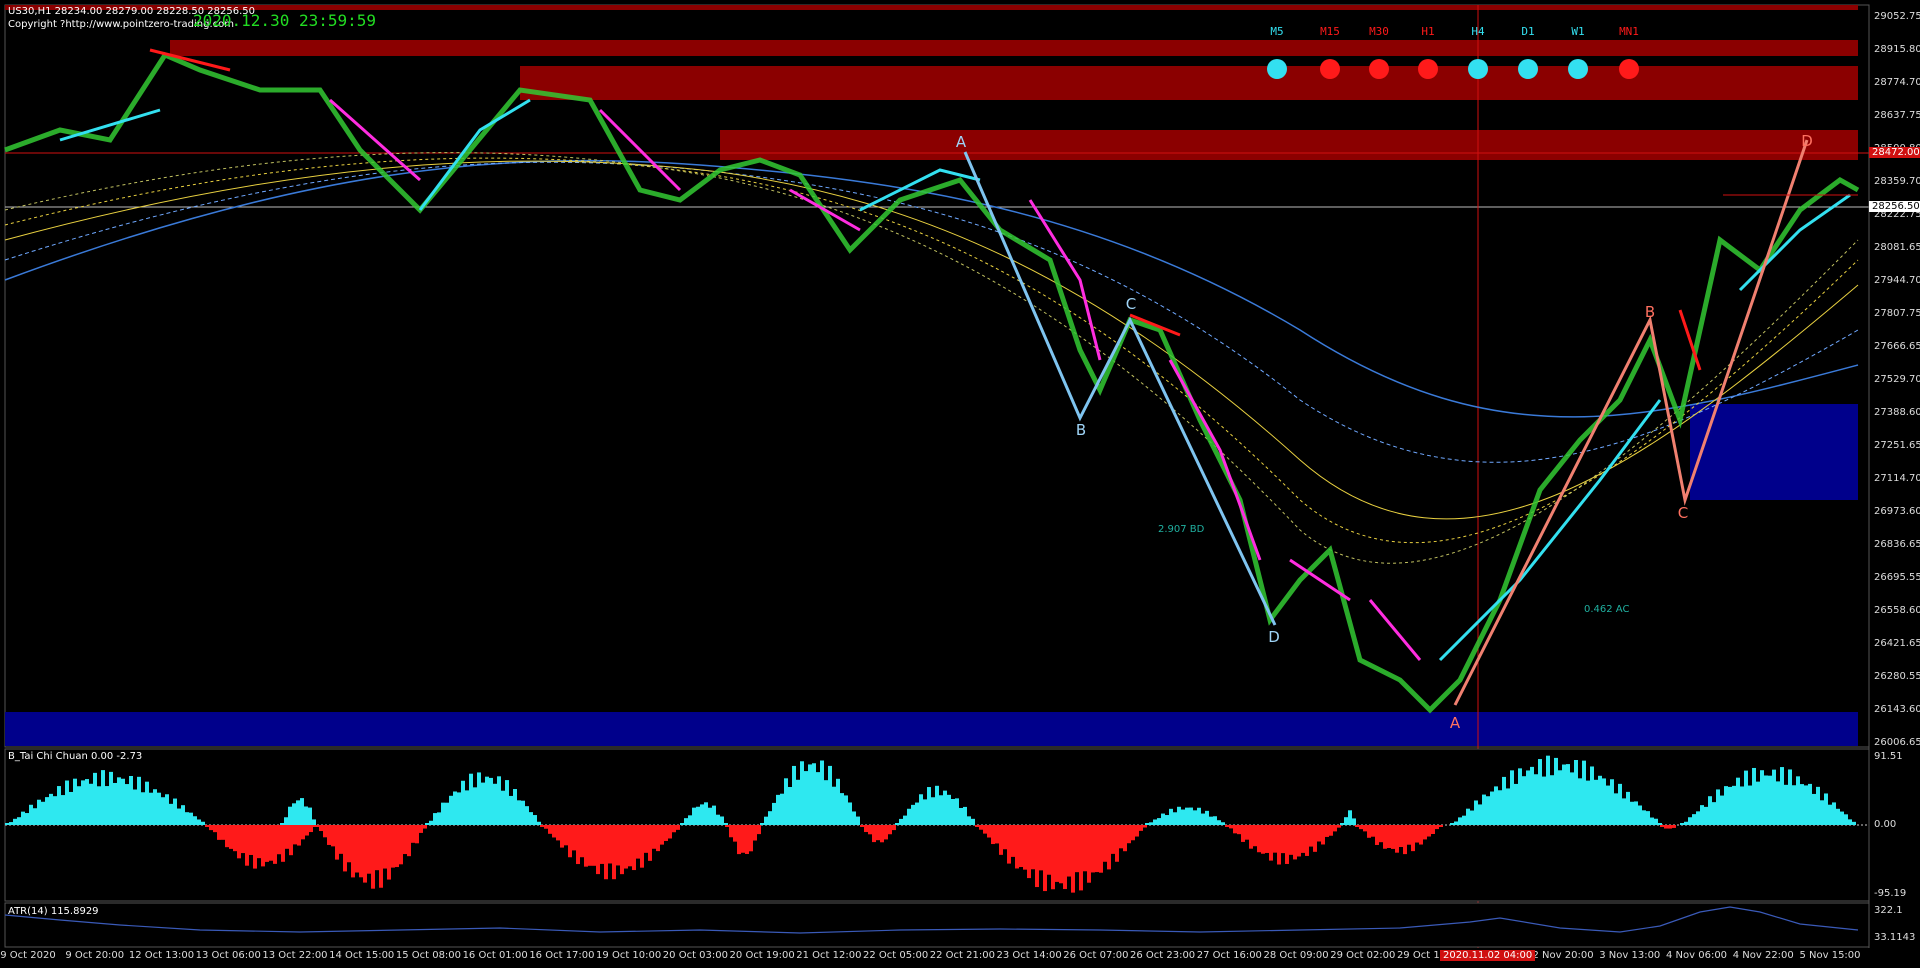 Image resolution: width=1920 pixels, height=968 pixels. Describe the element at coordinates (962, 955) in the screenshot. I see `time-axis-label: 22 Oct 21:00` at that location.